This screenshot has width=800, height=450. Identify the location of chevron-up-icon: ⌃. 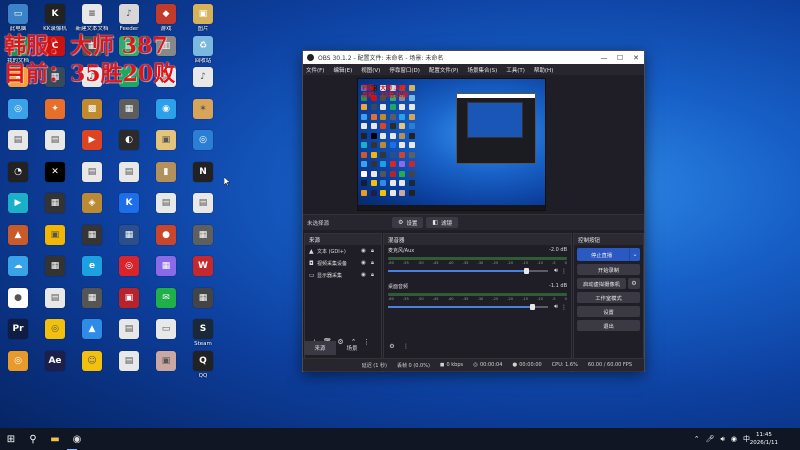
(697, 439).